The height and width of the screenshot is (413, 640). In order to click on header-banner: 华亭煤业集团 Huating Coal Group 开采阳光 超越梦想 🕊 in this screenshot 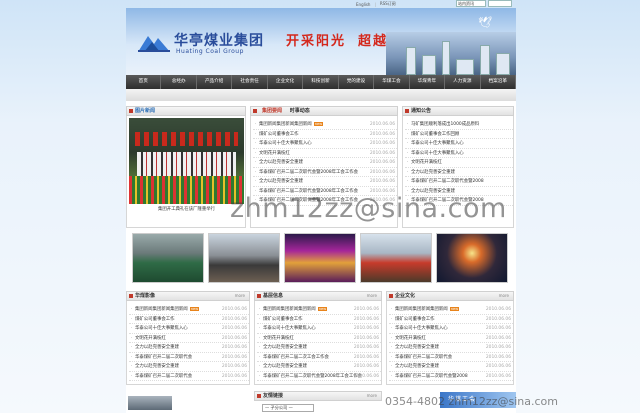, I will do `click(321, 41)`.